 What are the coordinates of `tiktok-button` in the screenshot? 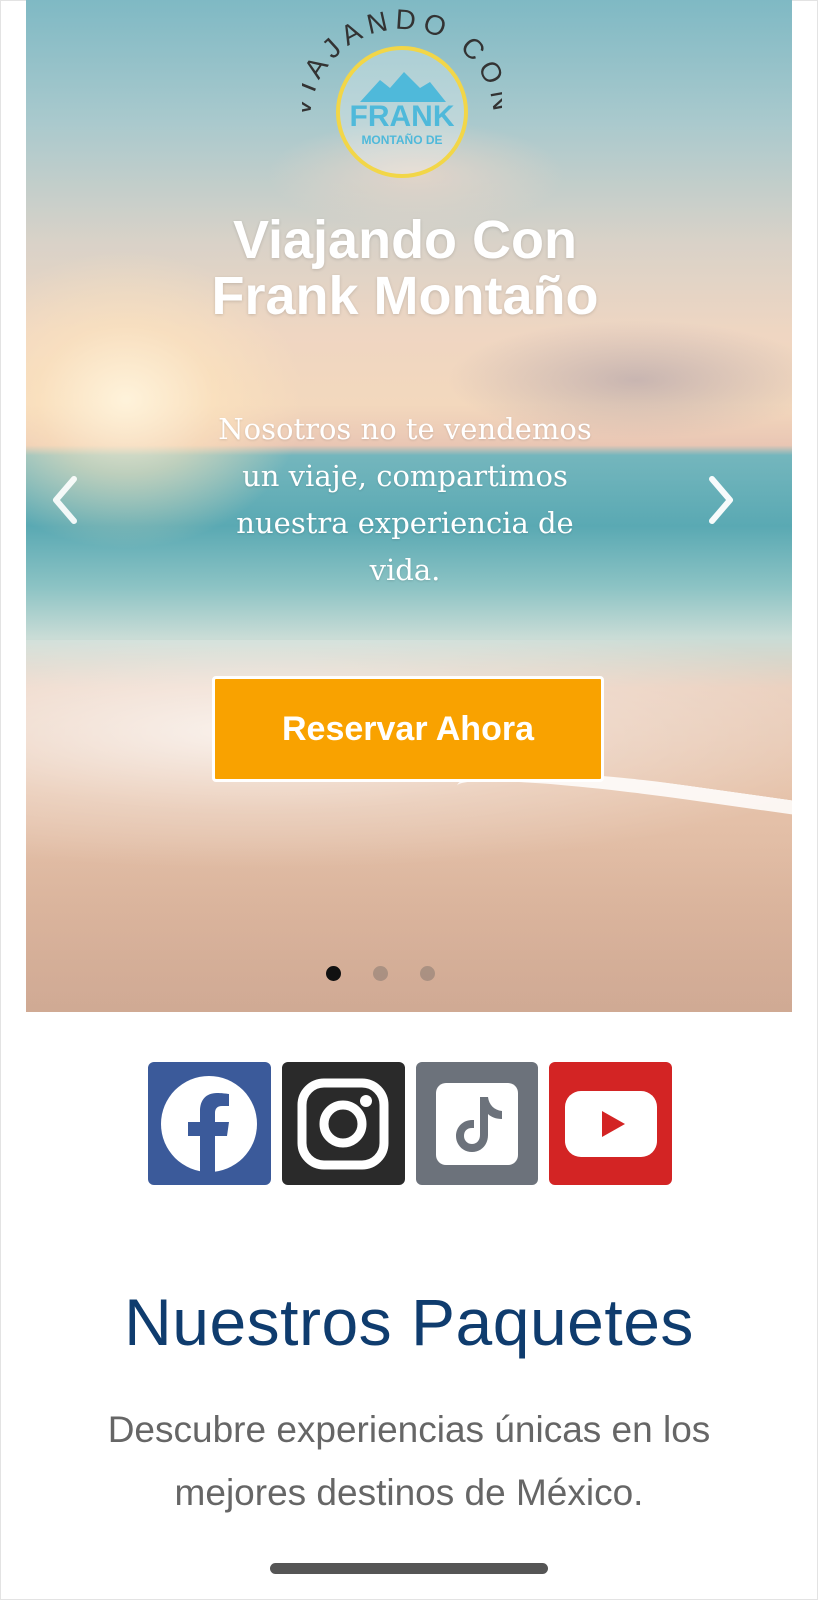 It's located at (477, 1123).